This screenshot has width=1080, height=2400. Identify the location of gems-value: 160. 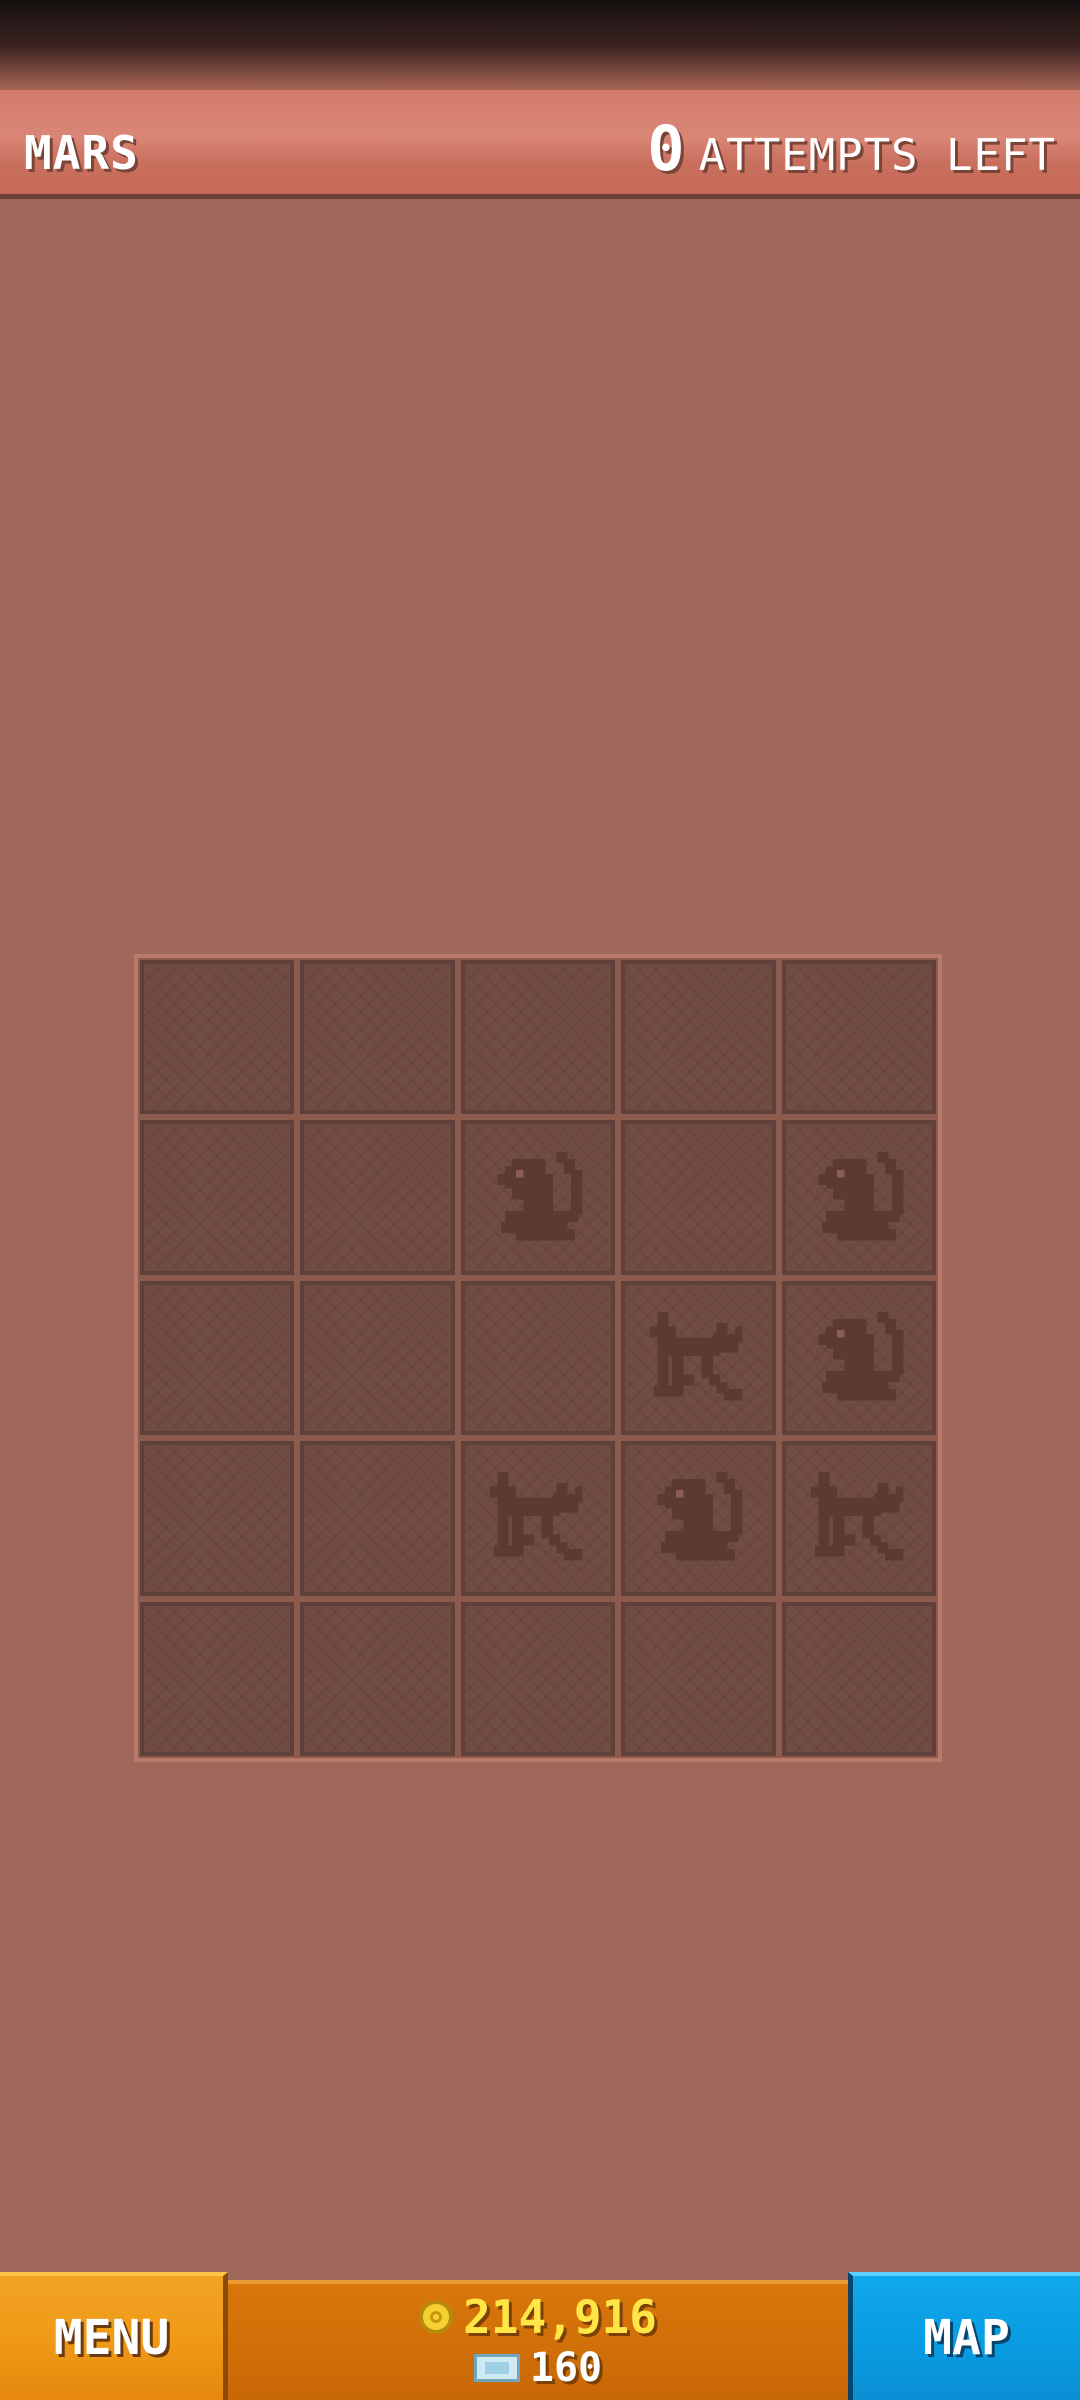
(566, 2368).